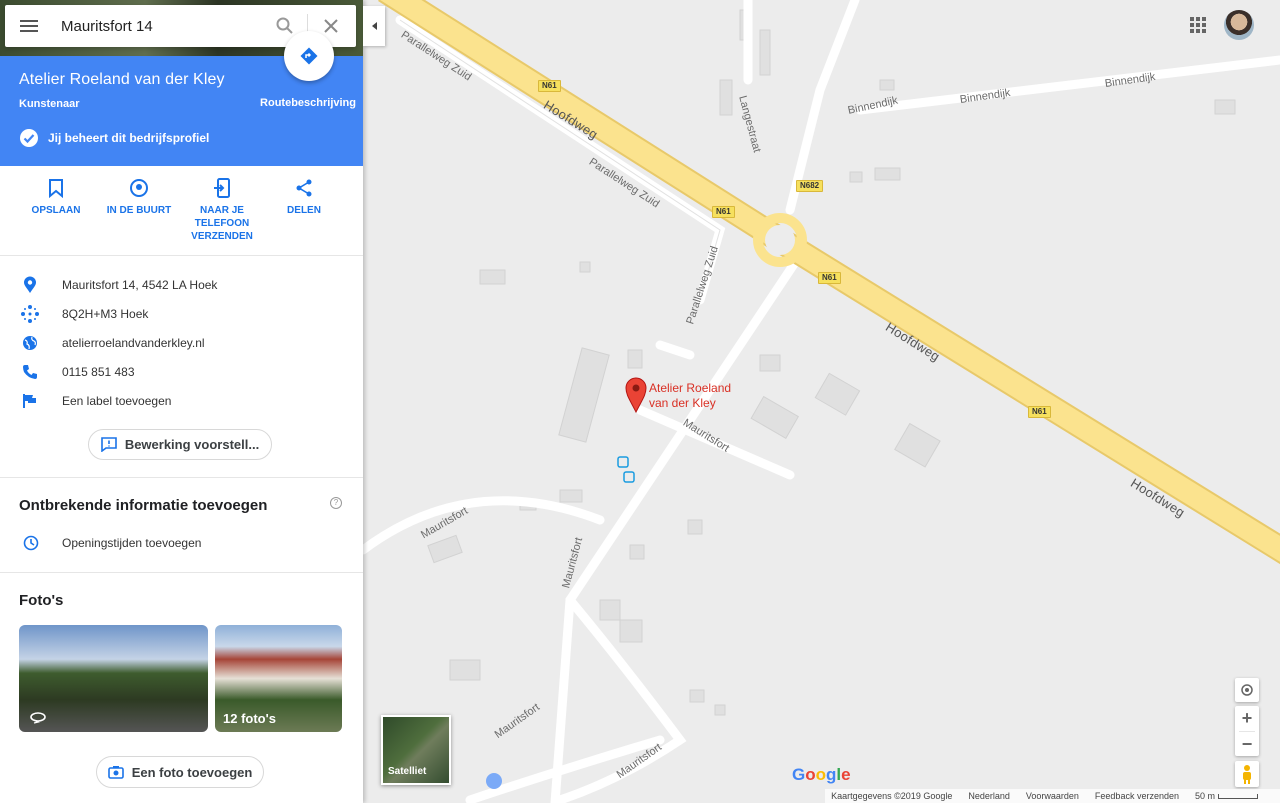 The width and height of the screenshot is (1280, 803). Describe the element at coordinates (690, 388) in the screenshot. I see `pin-label-line1: Atelier Roeland` at that location.